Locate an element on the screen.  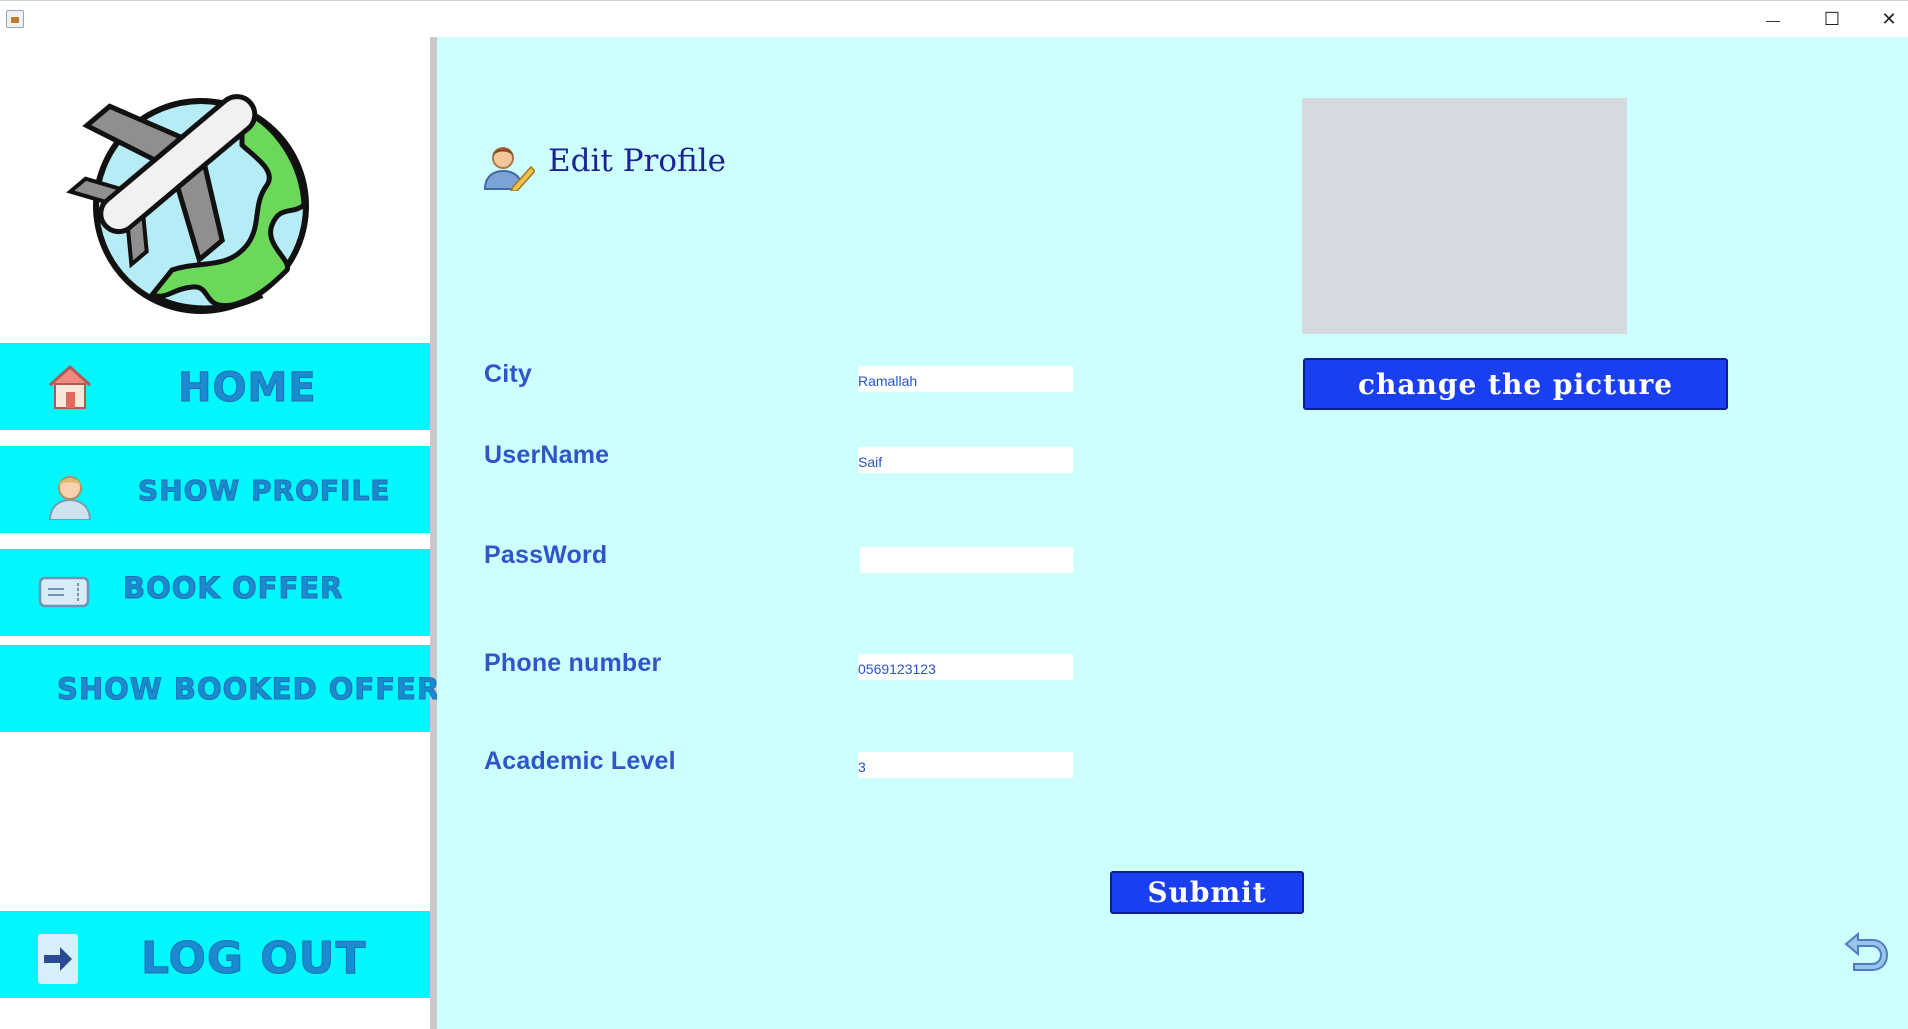
minimize-button: — is located at coordinates (1773, 19).